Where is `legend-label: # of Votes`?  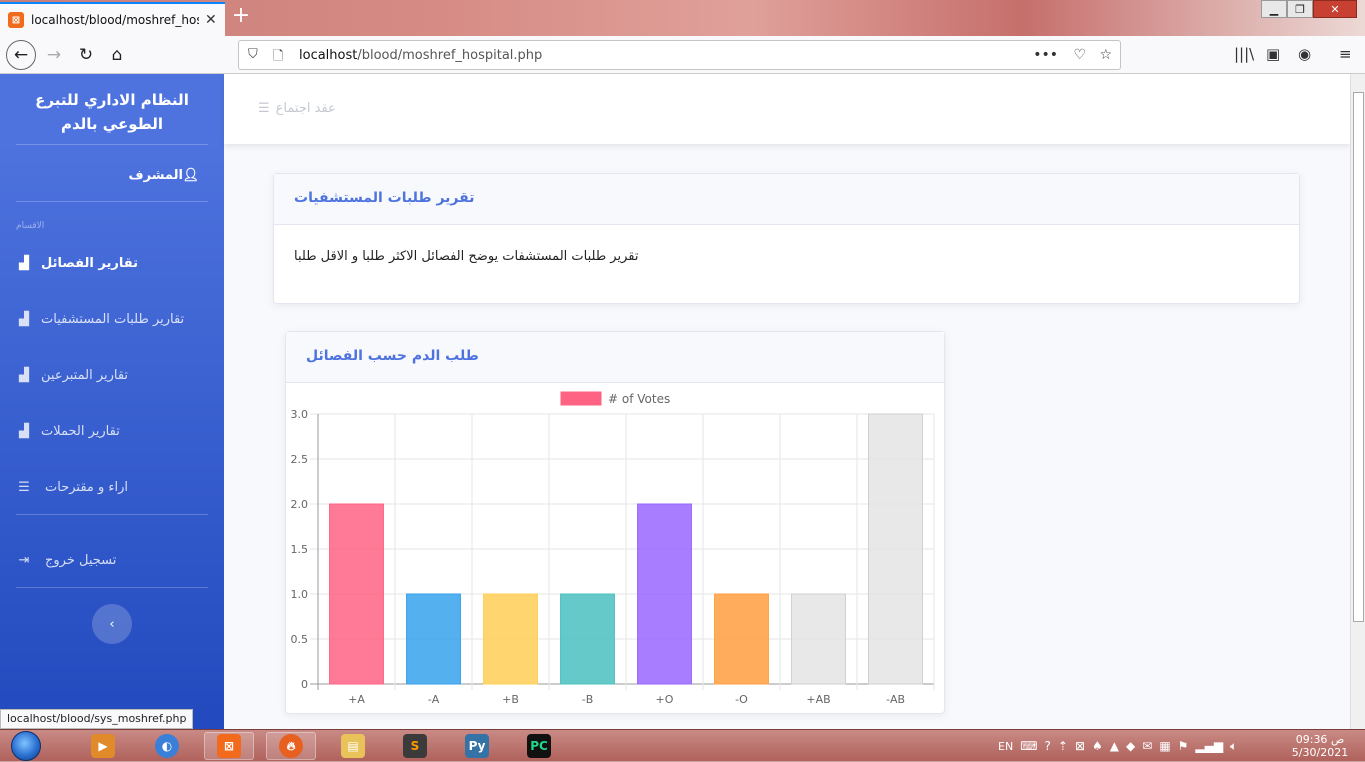 legend-label: # of Votes is located at coordinates (639, 399).